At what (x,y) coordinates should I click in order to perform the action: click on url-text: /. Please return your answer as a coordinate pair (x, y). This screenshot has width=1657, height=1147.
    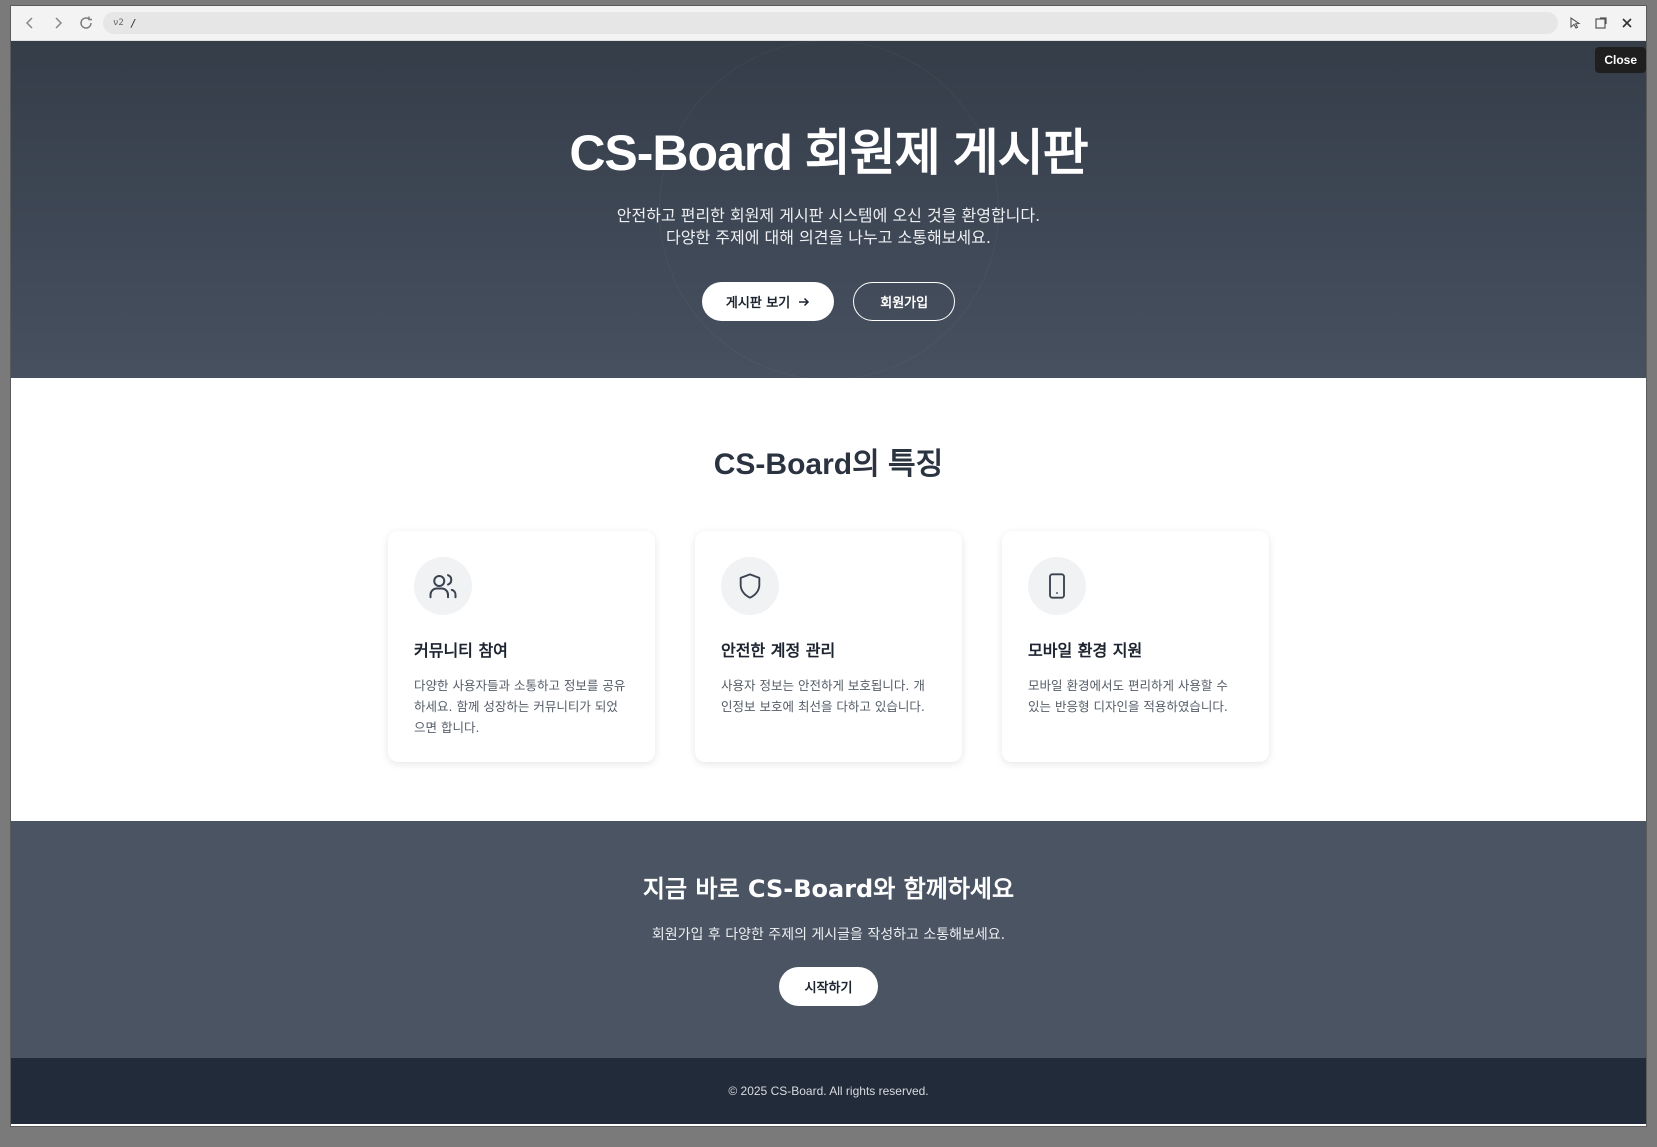
    Looking at the image, I should click on (133, 23).